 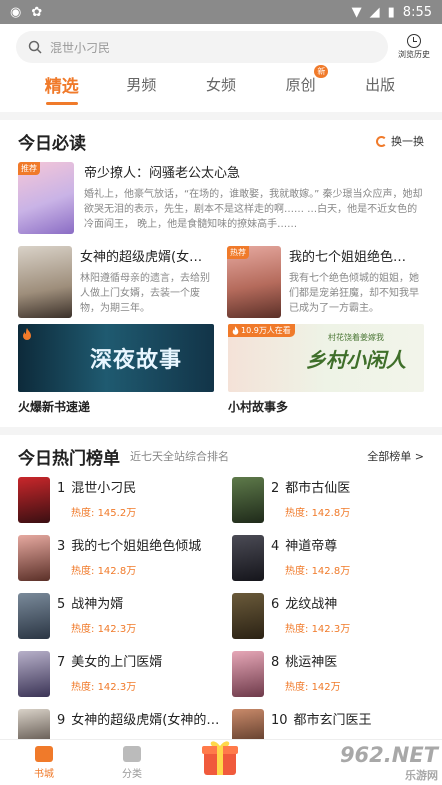 I want to click on tab-publish: 出版, so click(x=380, y=84).